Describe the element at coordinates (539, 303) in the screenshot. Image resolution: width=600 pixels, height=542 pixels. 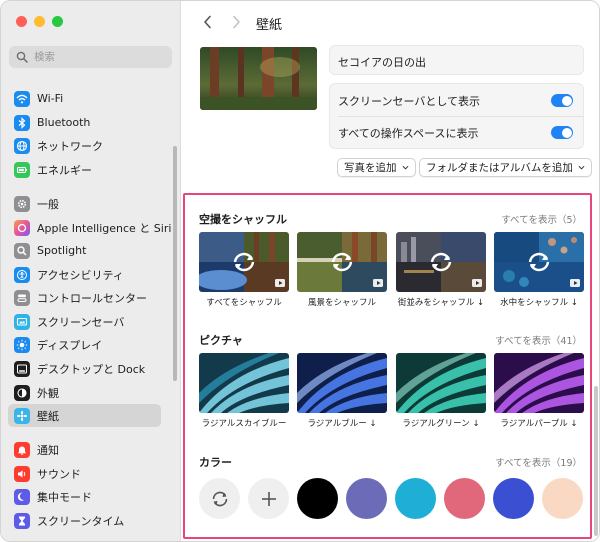
I see `thumbnail-caption: 水中をシャッフル ↓` at that location.